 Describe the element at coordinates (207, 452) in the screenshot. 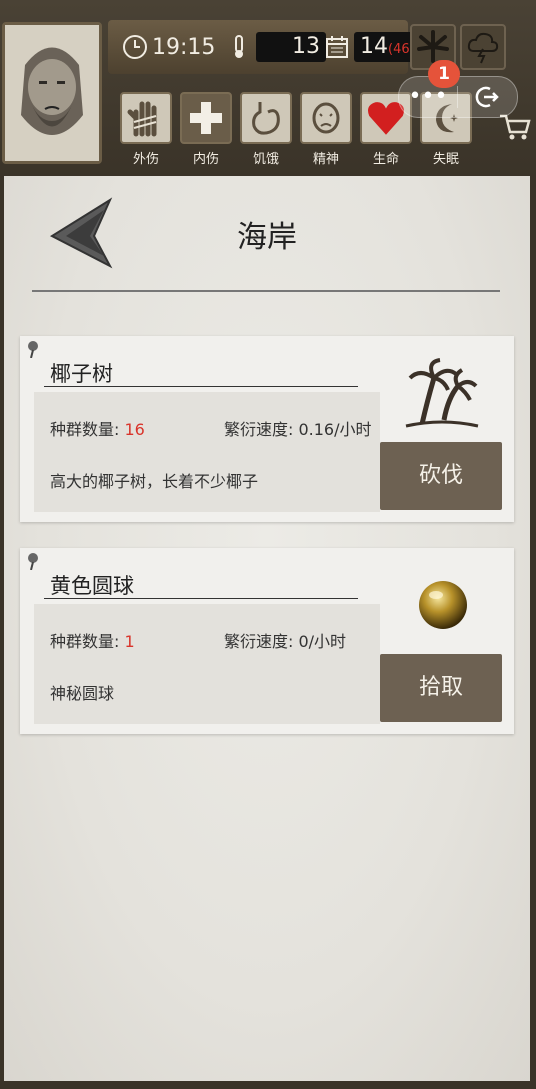

I see `resource-info: 种群数量: 16 繁衍速度: 0.16/小时 高大的椰子树，长着不少椰子` at that location.